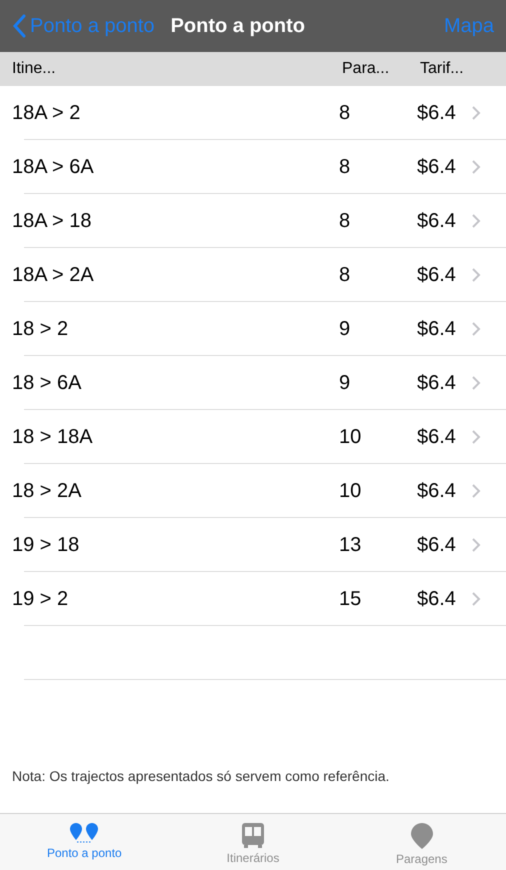  Describe the element at coordinates (84, 833) in the screenshot. I see `two-pins-icon` at that location.